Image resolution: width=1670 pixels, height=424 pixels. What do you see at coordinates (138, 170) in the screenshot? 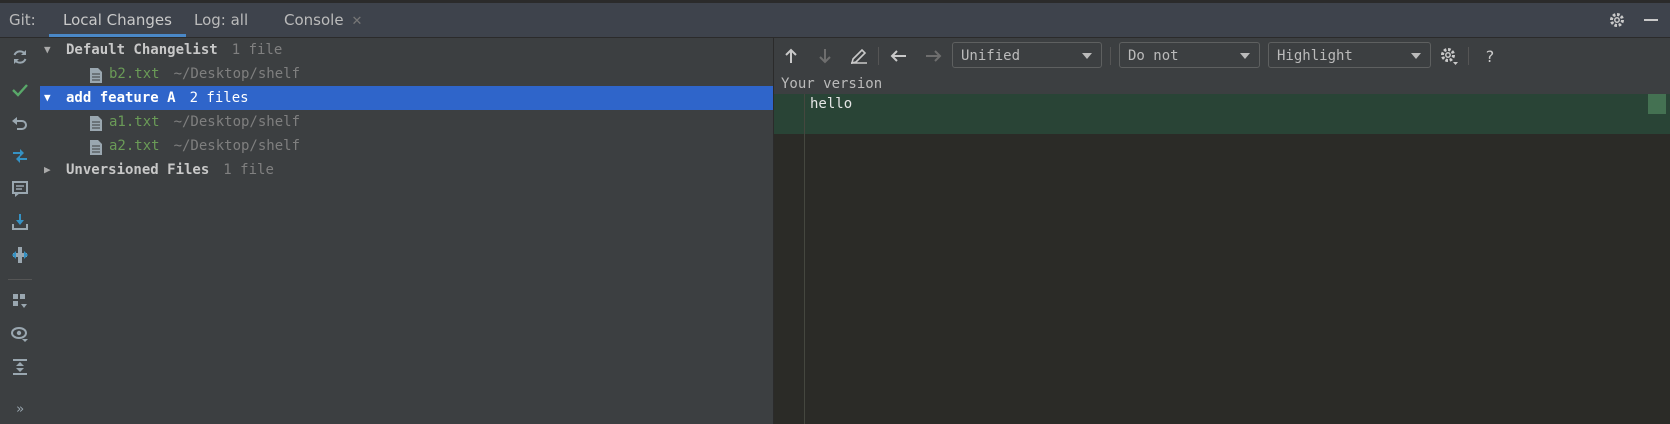
I see `changelist-name: Unversioned Files` at bounding box center [138, 170].